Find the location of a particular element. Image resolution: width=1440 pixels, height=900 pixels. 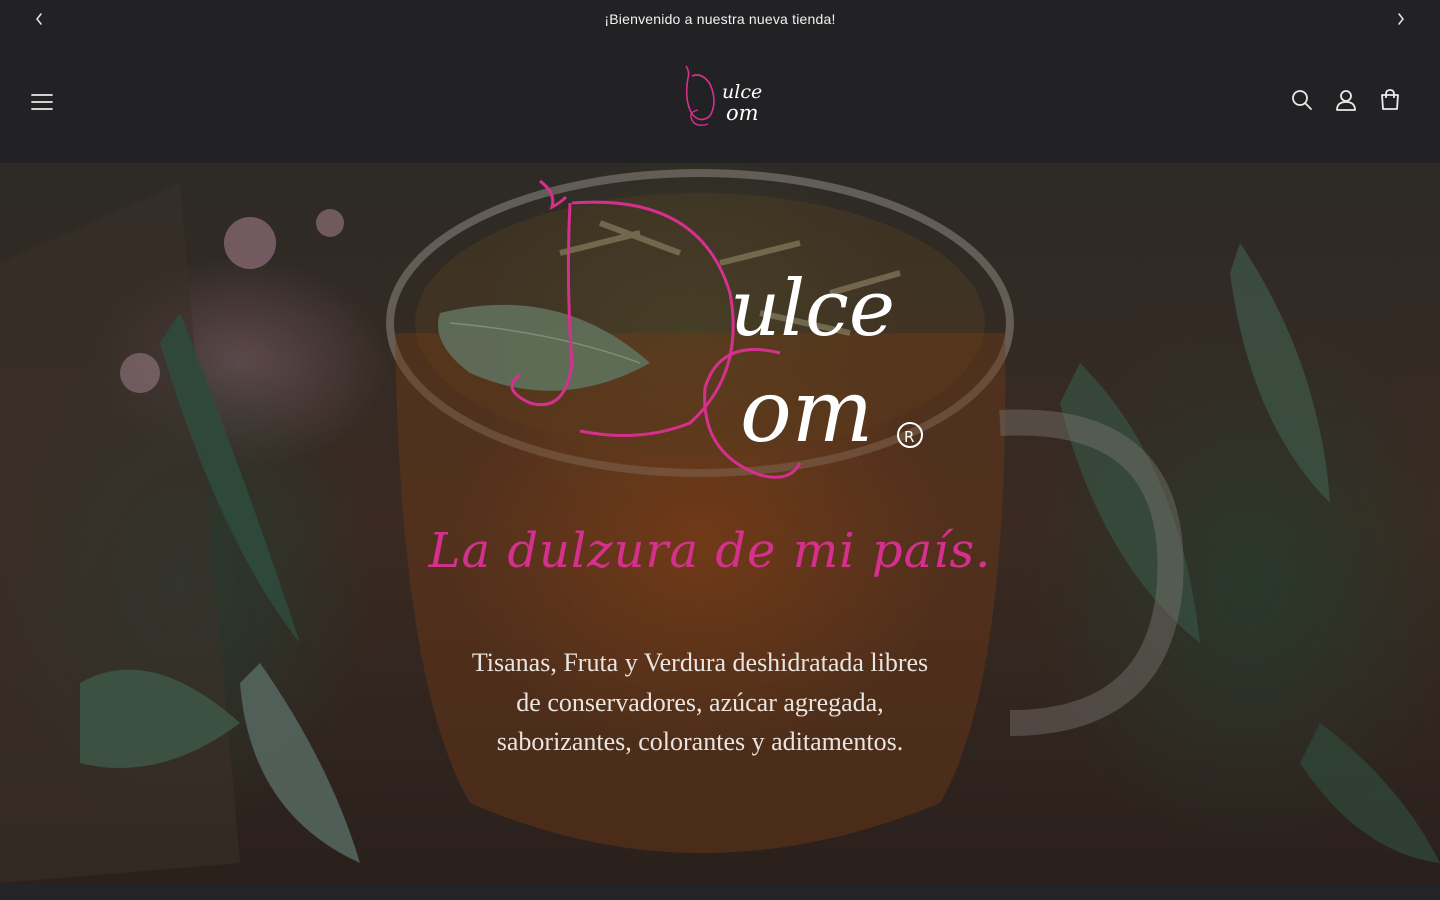

cart-button is located at coordinates (1390, 100).